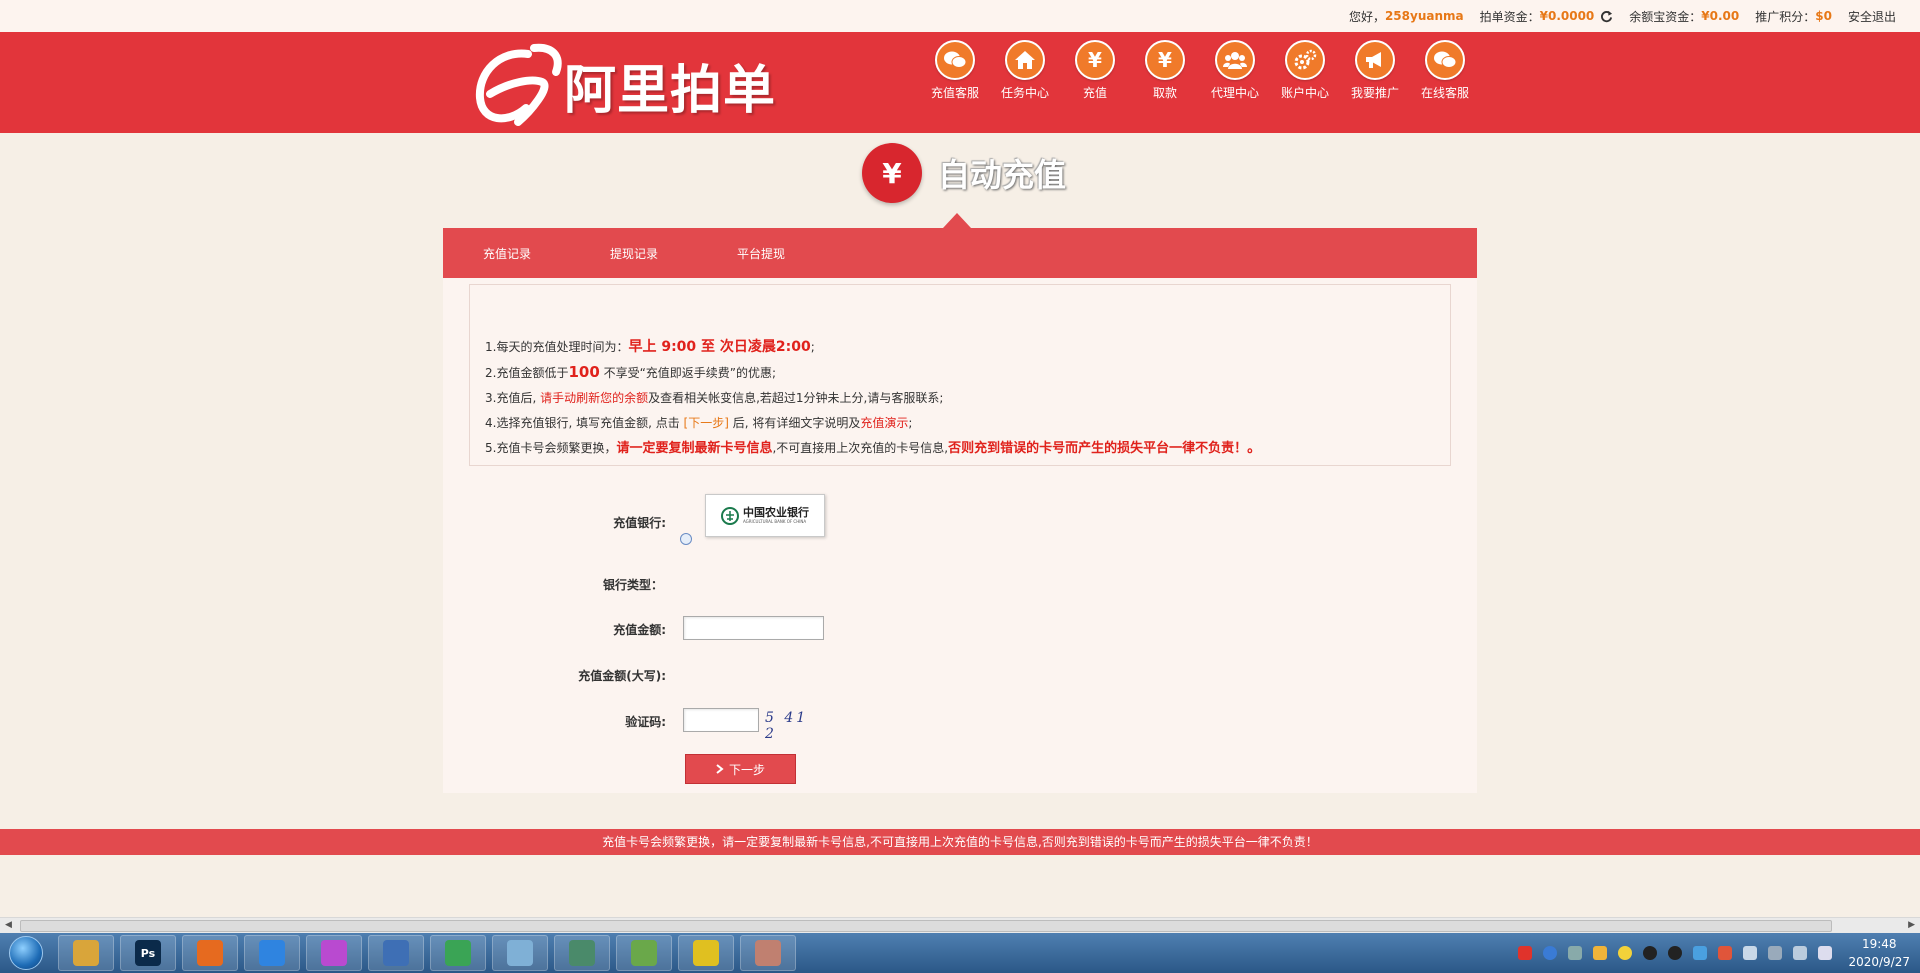 The image size is (1920, 973). I want to click on tab-withdraw-records: 提现记录, so click(653, 253).